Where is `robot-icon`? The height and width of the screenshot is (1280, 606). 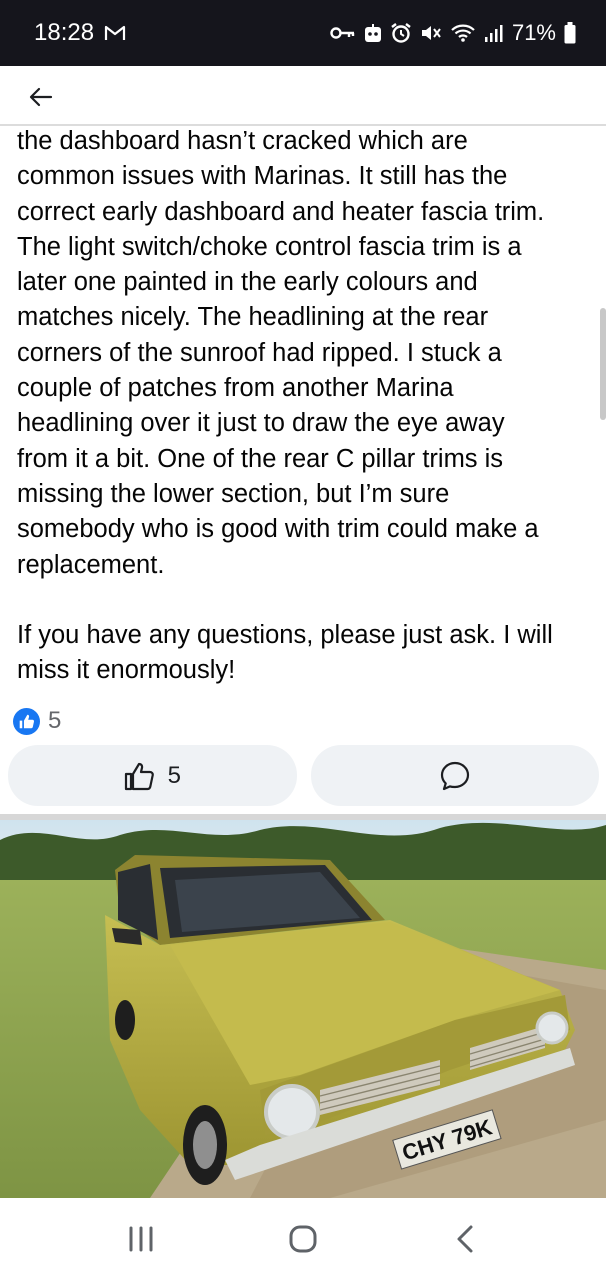 robot-icon is located at coordinates (373, 33).